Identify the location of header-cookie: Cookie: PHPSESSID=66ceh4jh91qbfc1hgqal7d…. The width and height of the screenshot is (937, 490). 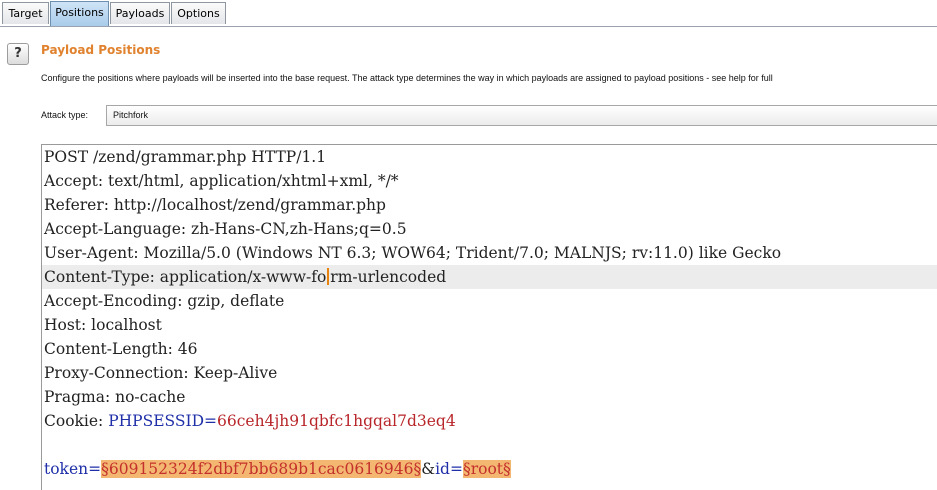
(250, 421).